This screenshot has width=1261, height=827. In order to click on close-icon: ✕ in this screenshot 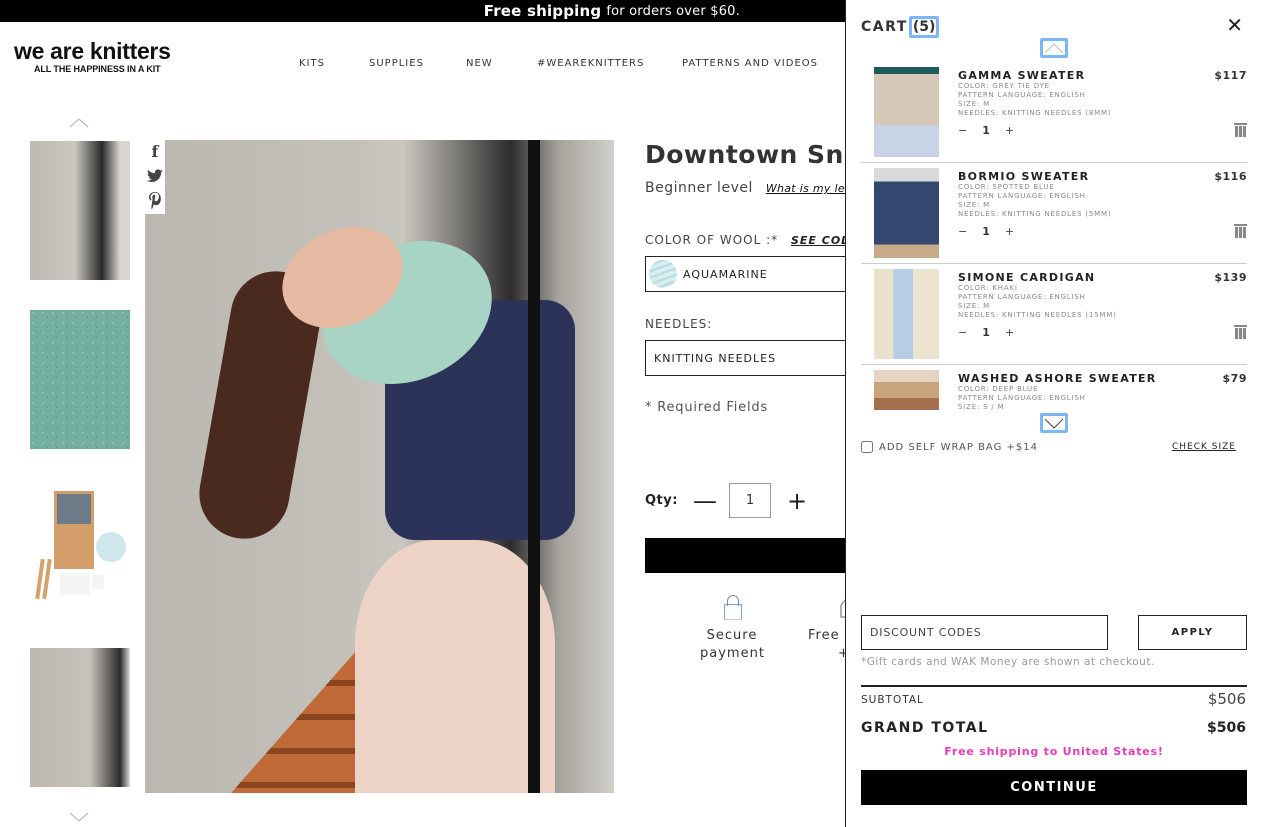, I will do `click(1234, 25)`.